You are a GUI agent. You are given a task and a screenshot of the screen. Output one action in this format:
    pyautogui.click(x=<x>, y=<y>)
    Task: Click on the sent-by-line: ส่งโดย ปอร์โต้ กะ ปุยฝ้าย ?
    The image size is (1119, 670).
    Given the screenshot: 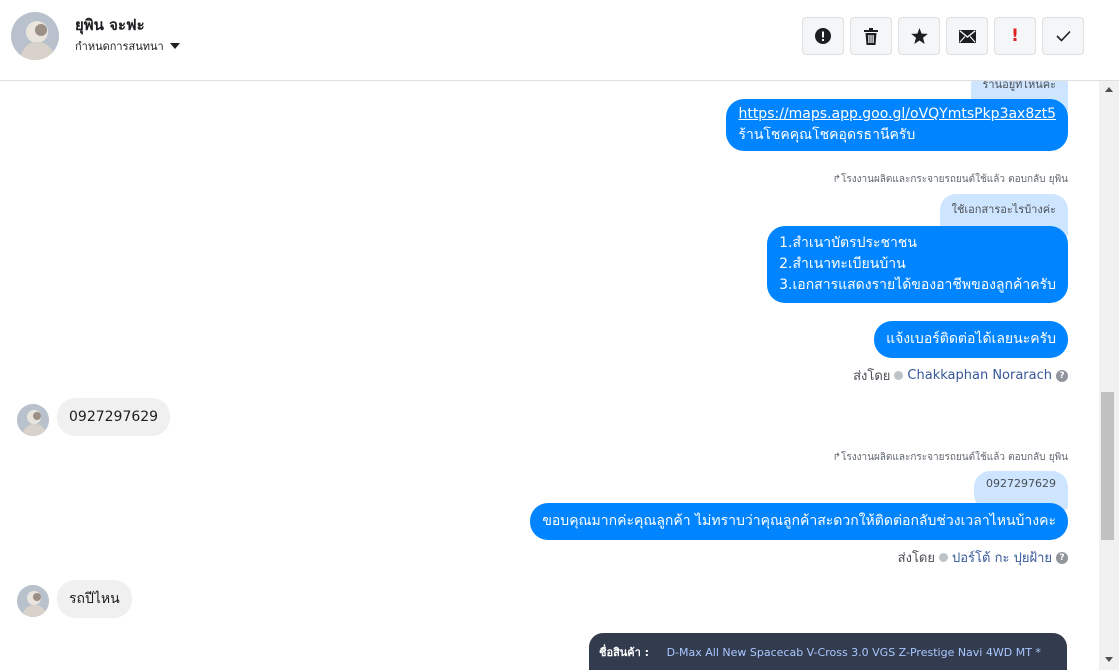 What is the action you would take?
    pyautogui.click(x=983, y=557)
    